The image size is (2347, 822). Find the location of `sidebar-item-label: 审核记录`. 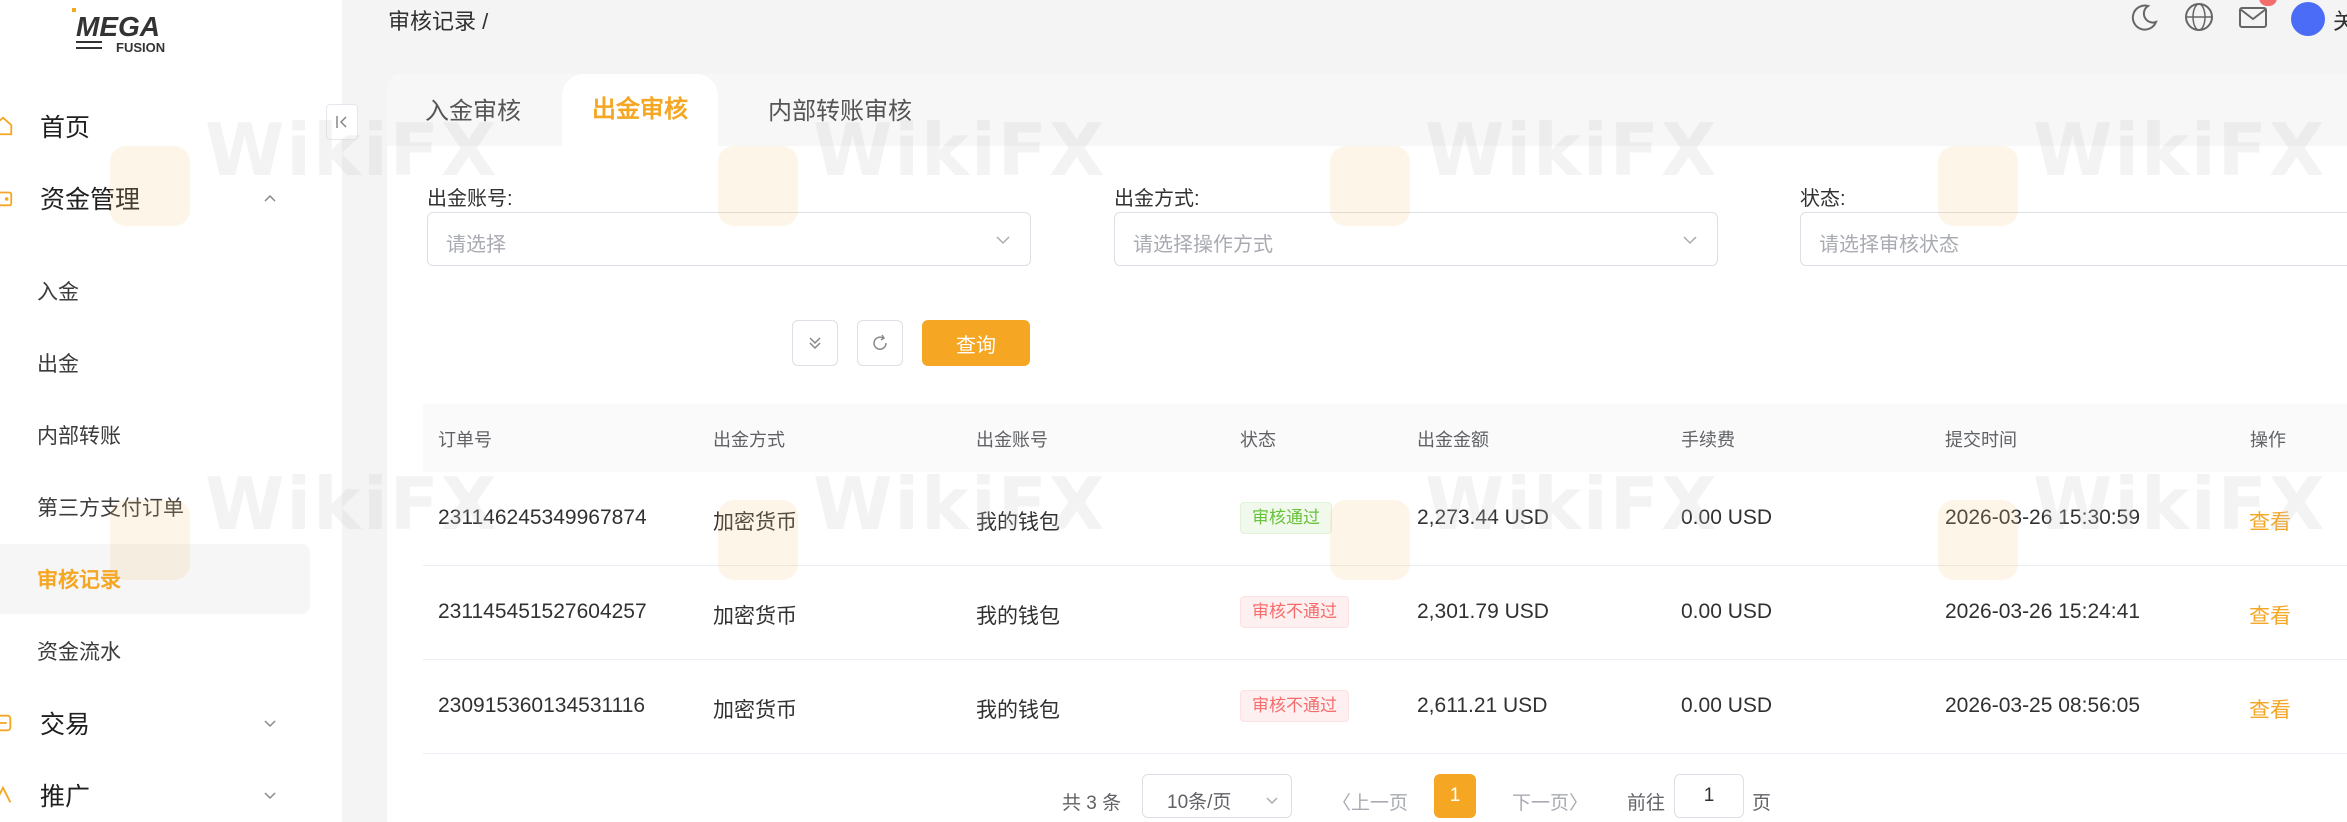

sidebar-item-label: 审核记录 is located at coordinates (79, 580).